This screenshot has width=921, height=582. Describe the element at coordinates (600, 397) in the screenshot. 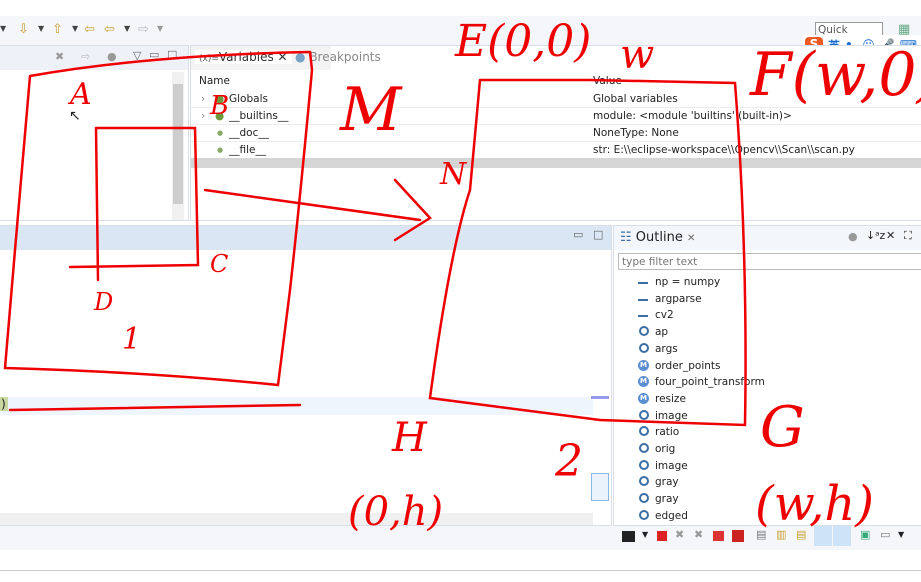

I see `overview-marker` at that location.